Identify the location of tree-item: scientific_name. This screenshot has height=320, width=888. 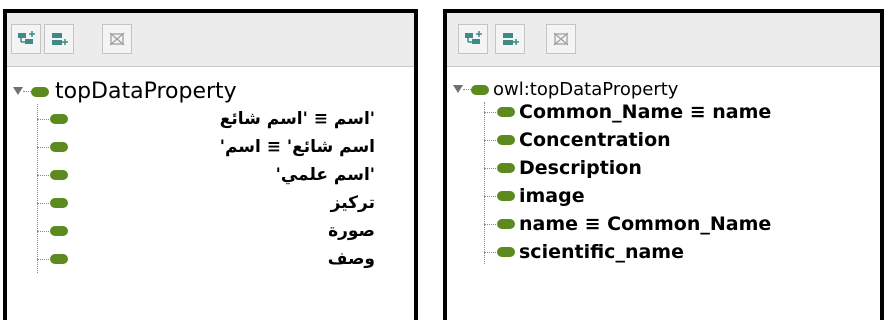
(679, 252).